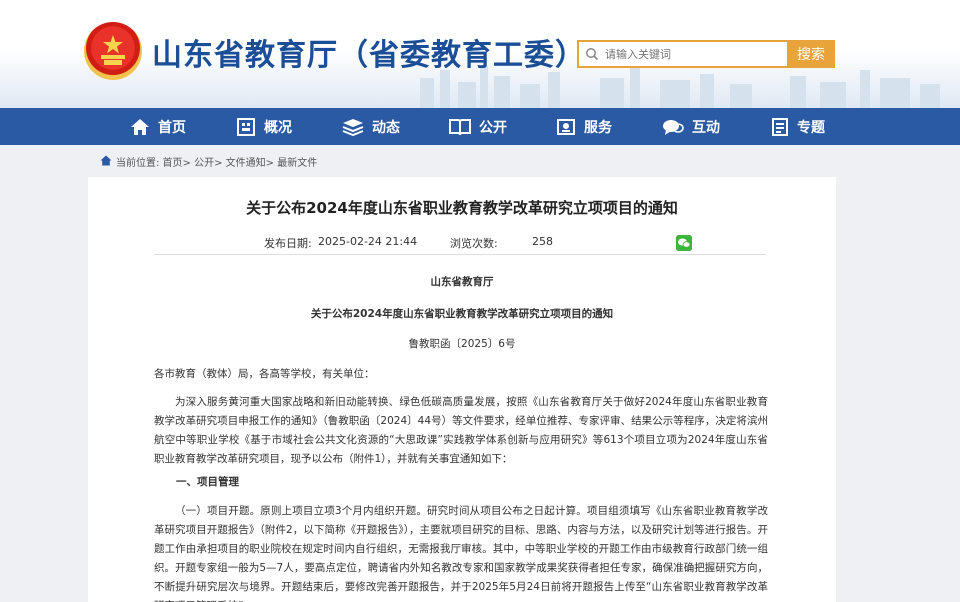  Describe the element at coordinates (369, 52) in the screenshot. I see `site-title: 山东省教育厅（省委教育工委）` at that location.